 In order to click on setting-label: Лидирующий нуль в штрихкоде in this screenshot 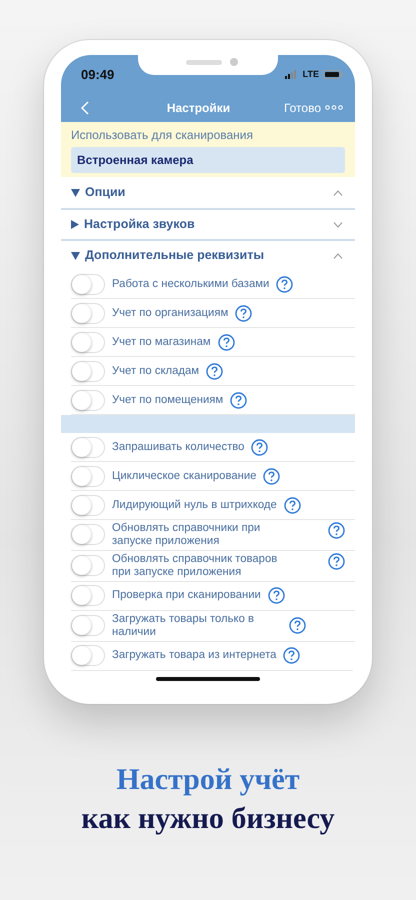, I will do `click(194, 505)`.